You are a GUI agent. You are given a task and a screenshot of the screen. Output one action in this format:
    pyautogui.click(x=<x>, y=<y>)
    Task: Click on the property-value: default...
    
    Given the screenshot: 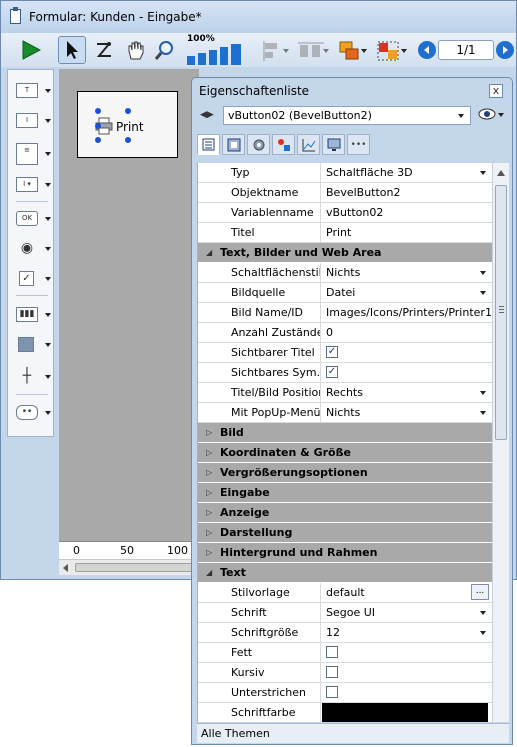 What is the action you would take?
    pyautogui.click(x=407, y=592)
    